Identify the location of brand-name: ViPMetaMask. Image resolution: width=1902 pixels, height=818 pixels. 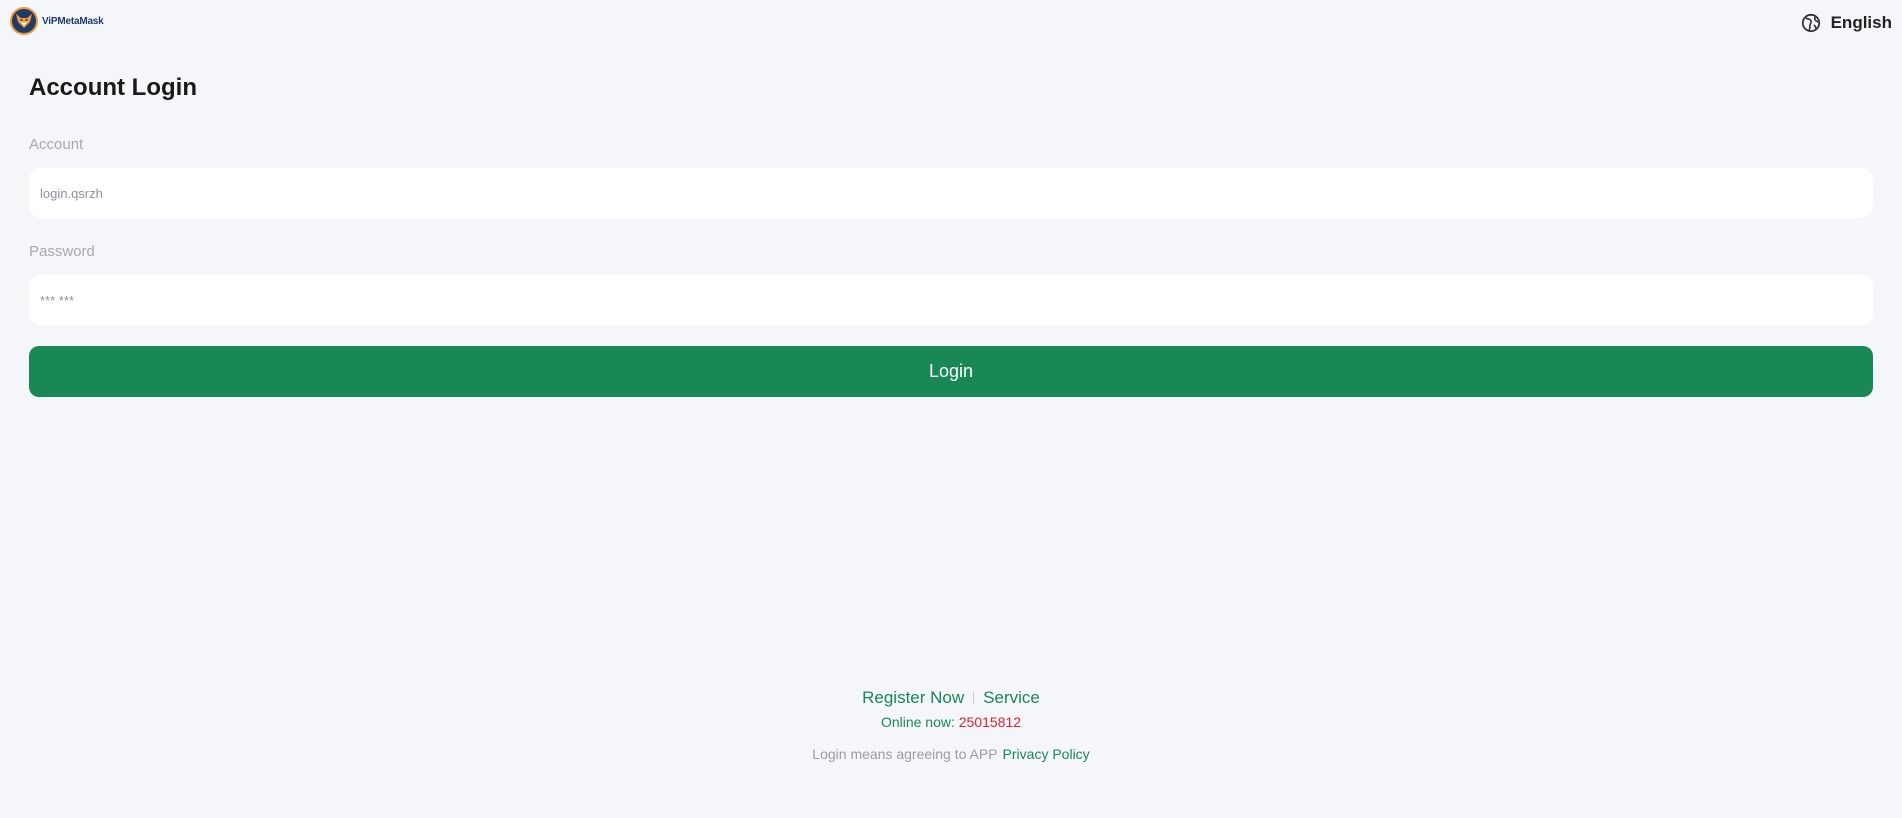
(73, 21).